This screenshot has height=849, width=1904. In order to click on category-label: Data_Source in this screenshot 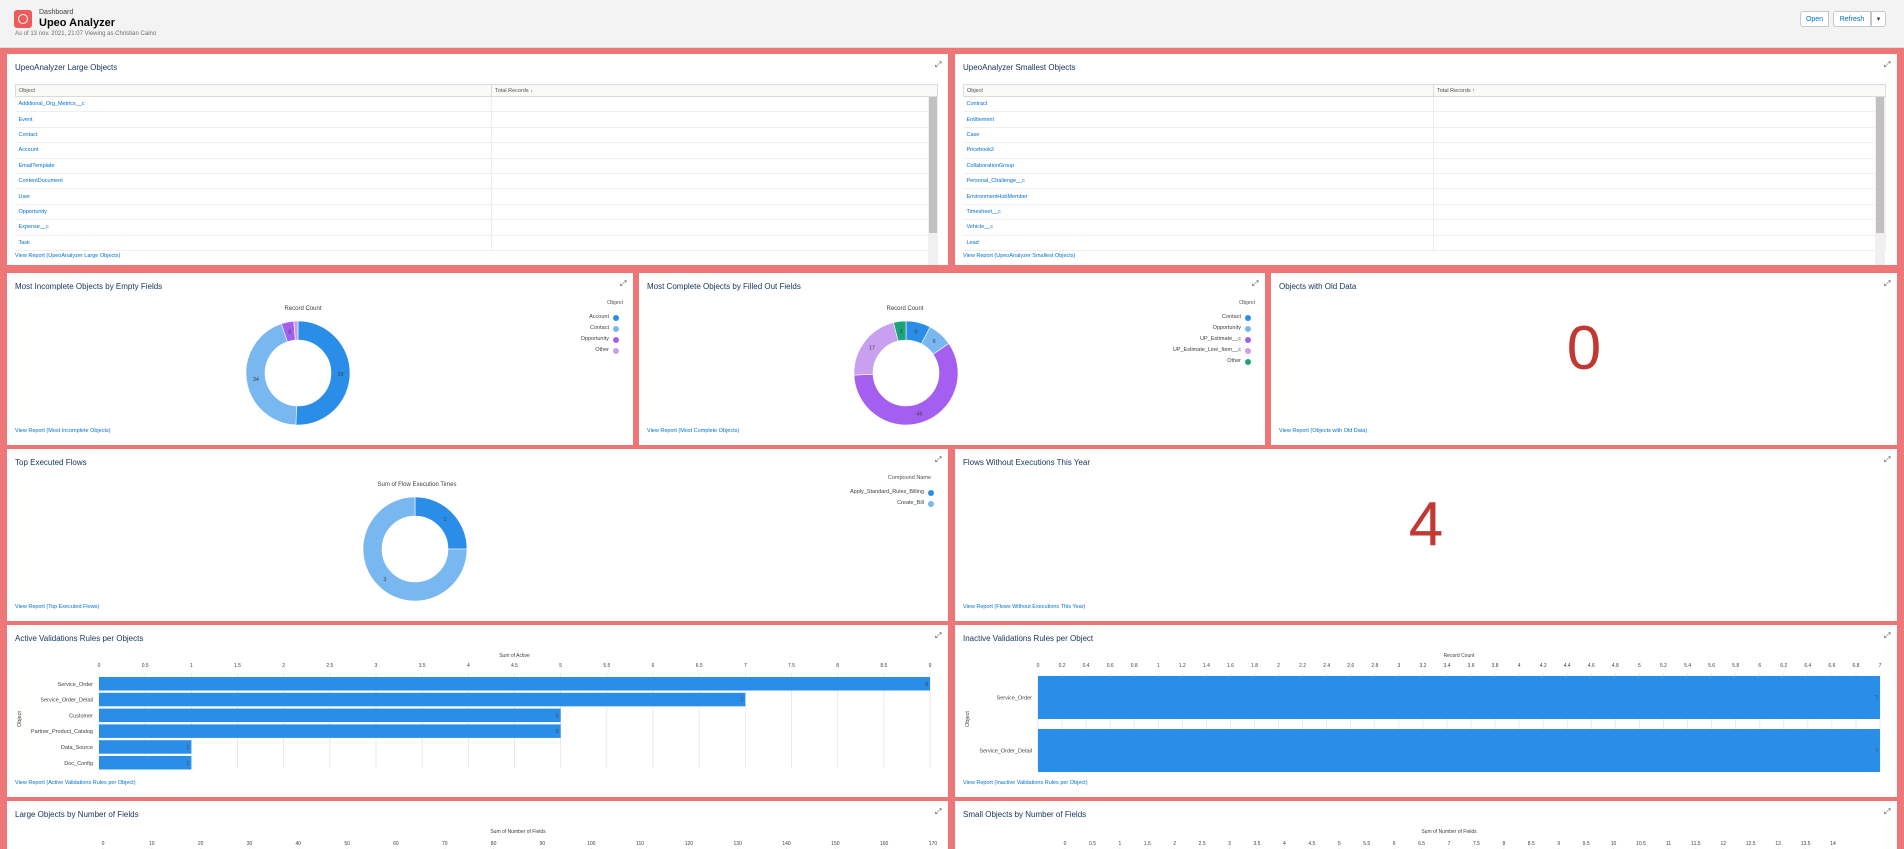, I will do `click(77, 748)`.